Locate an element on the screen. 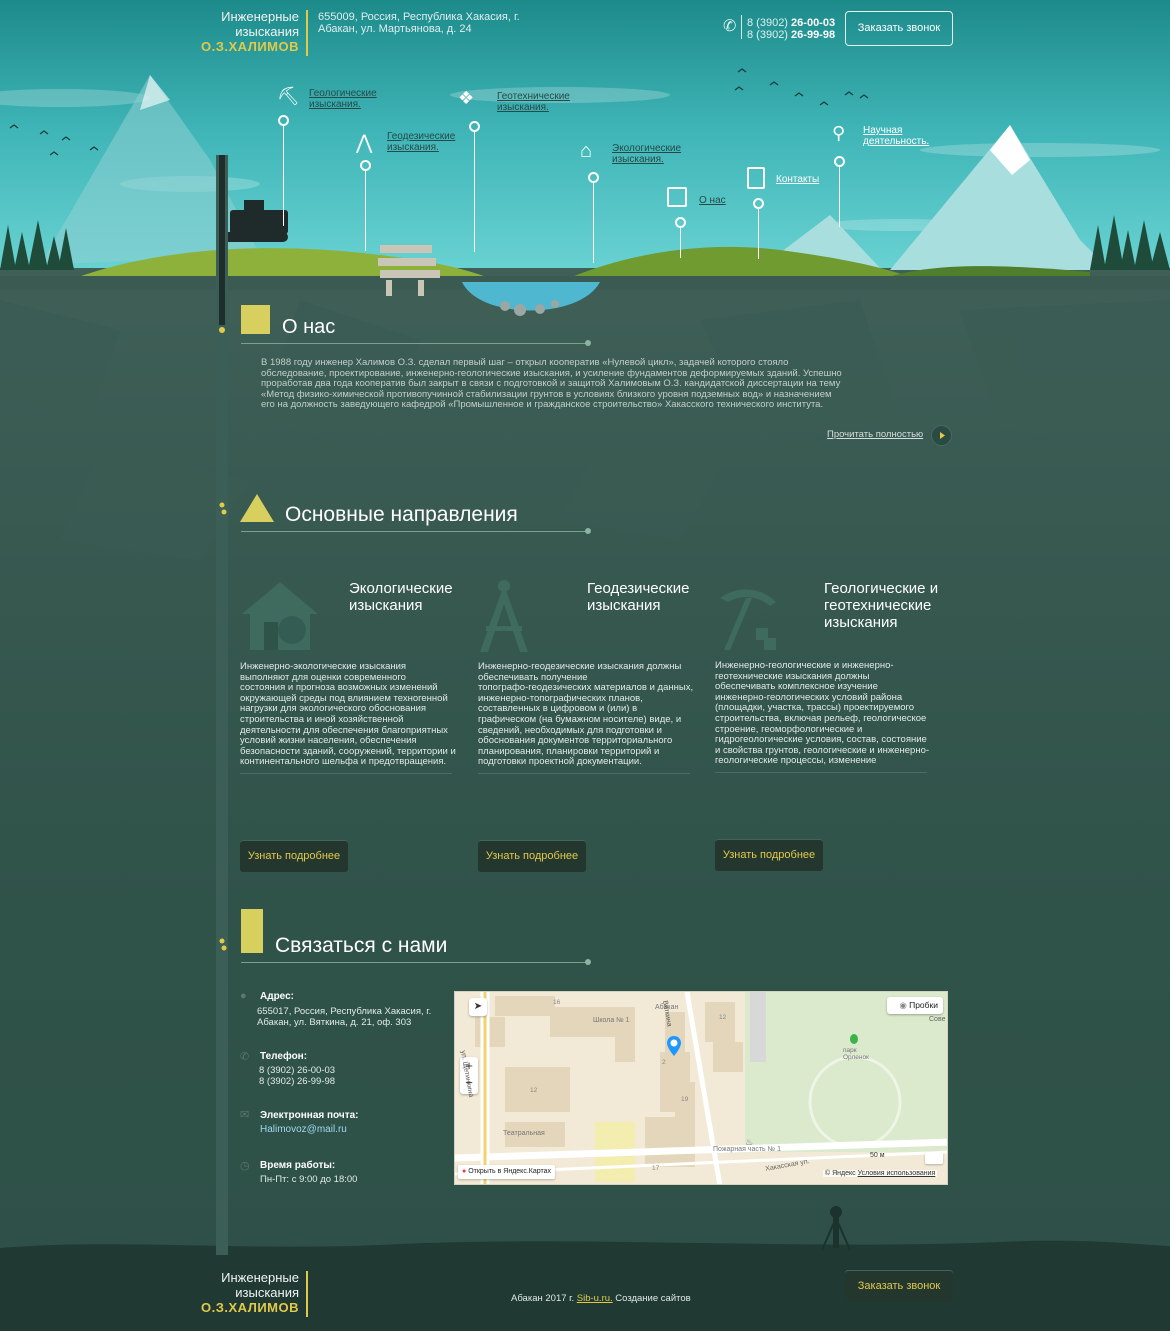 This screenshot has width=1170, height=1331. clock-icon: ◷ is located at coordinates (245, 1166).